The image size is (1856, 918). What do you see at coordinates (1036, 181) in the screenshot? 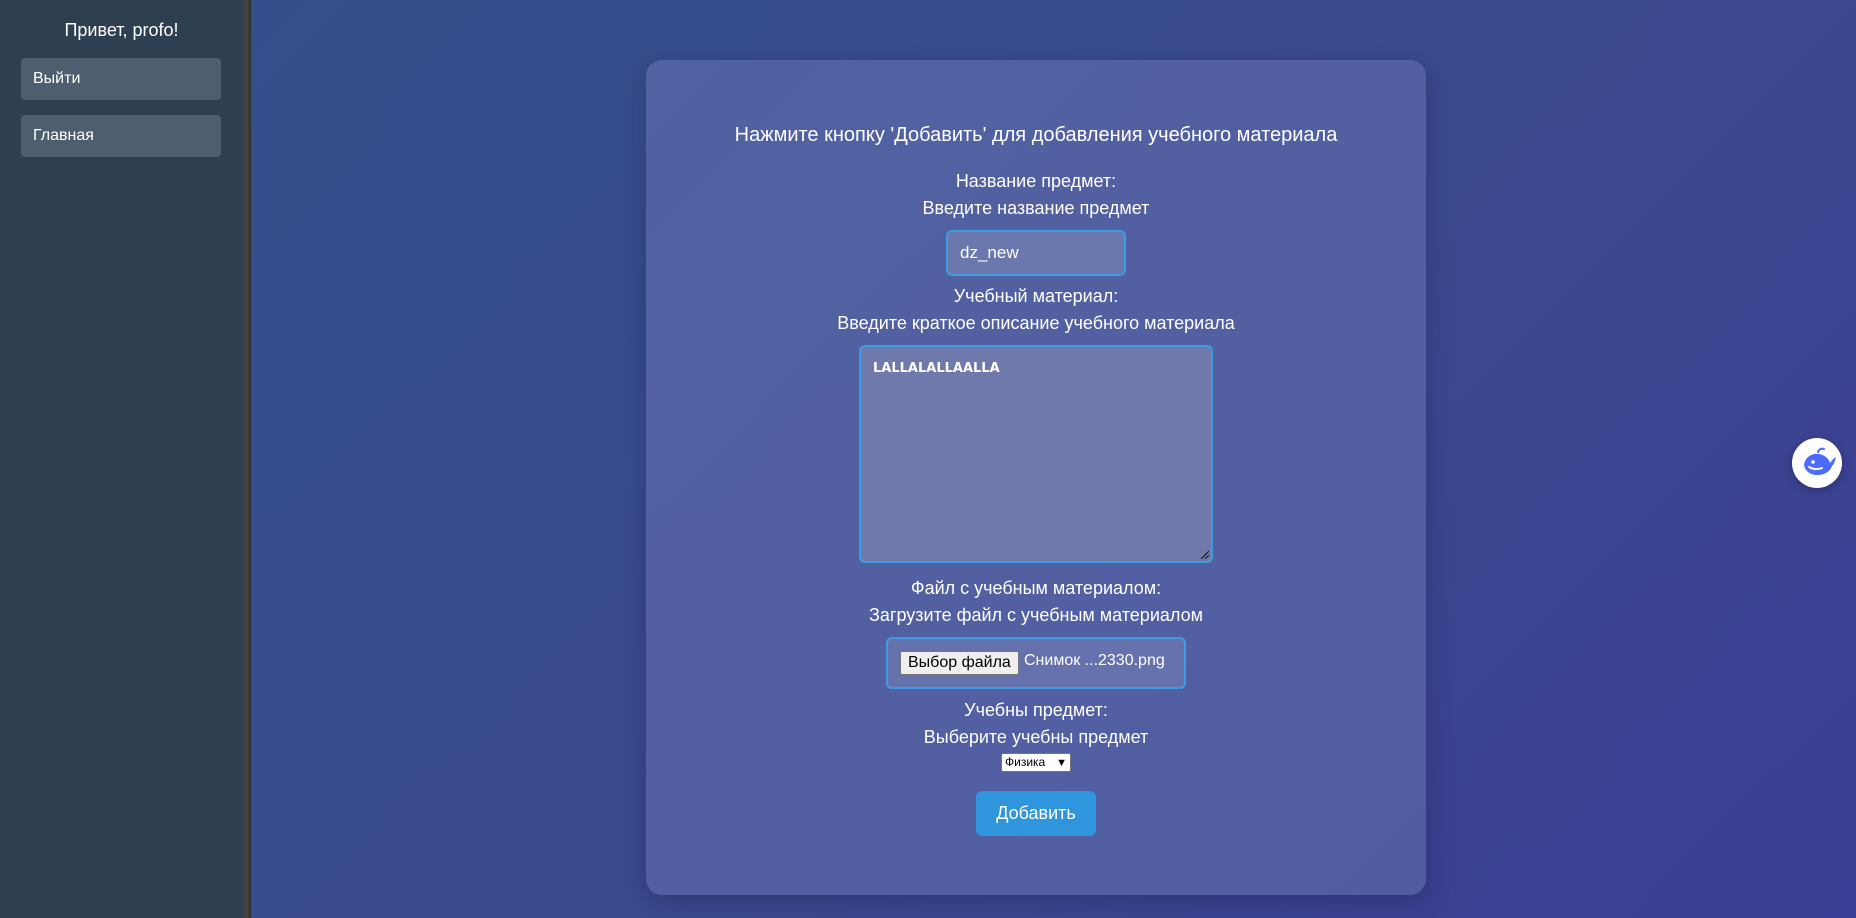
I see `subject-name-label: Название предмет:` at bounding box center [1036, 181].